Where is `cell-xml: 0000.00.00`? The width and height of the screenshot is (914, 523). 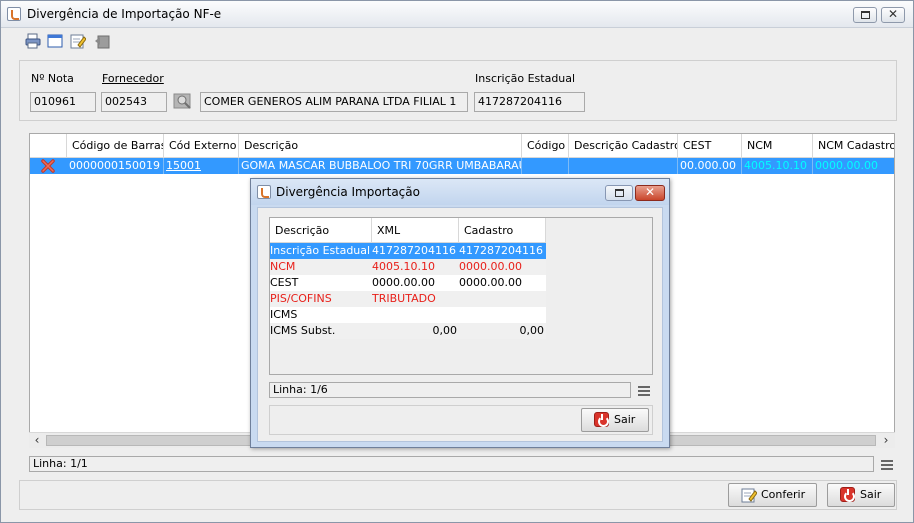 cell-xml: 0000.00.00 is located at coordinates (403, 282).